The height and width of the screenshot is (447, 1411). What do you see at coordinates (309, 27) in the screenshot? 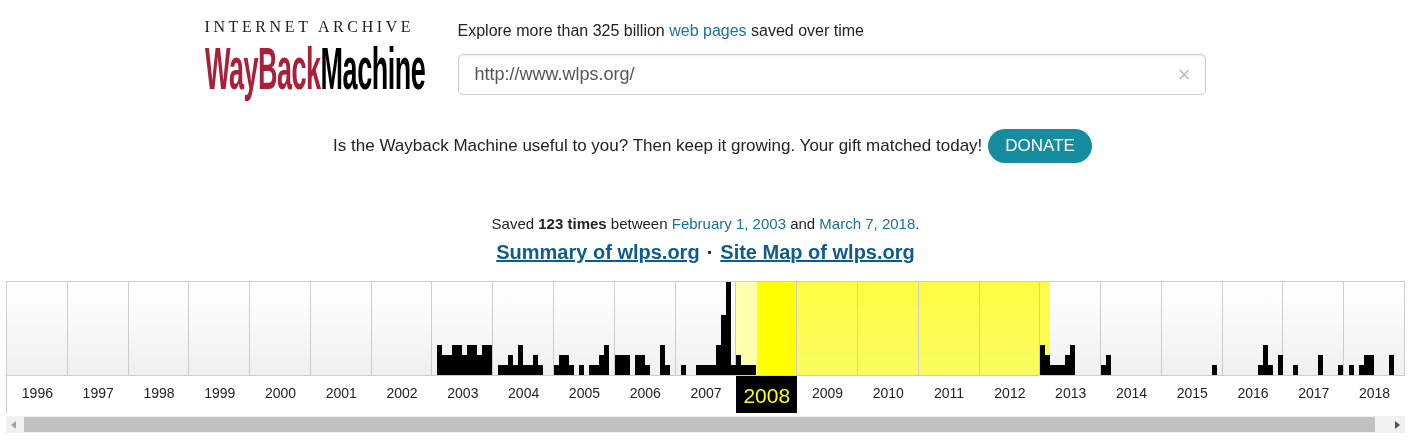
I see `logo-top-text: INTERNET ARCHIVE` at bounding box center [309, 27].